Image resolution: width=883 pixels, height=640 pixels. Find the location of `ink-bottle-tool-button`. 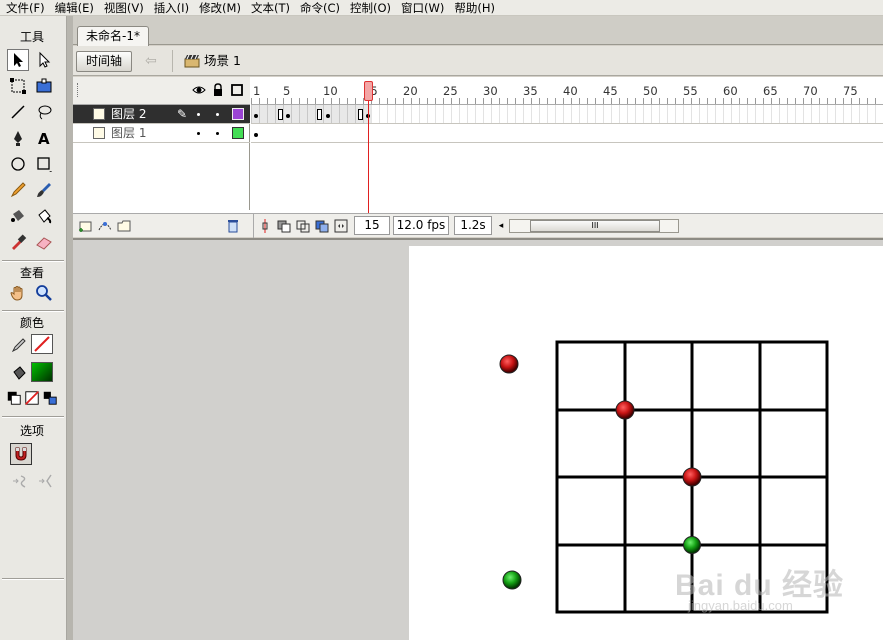

ink-bottle-tool-button is located at coordinates (18, 216).